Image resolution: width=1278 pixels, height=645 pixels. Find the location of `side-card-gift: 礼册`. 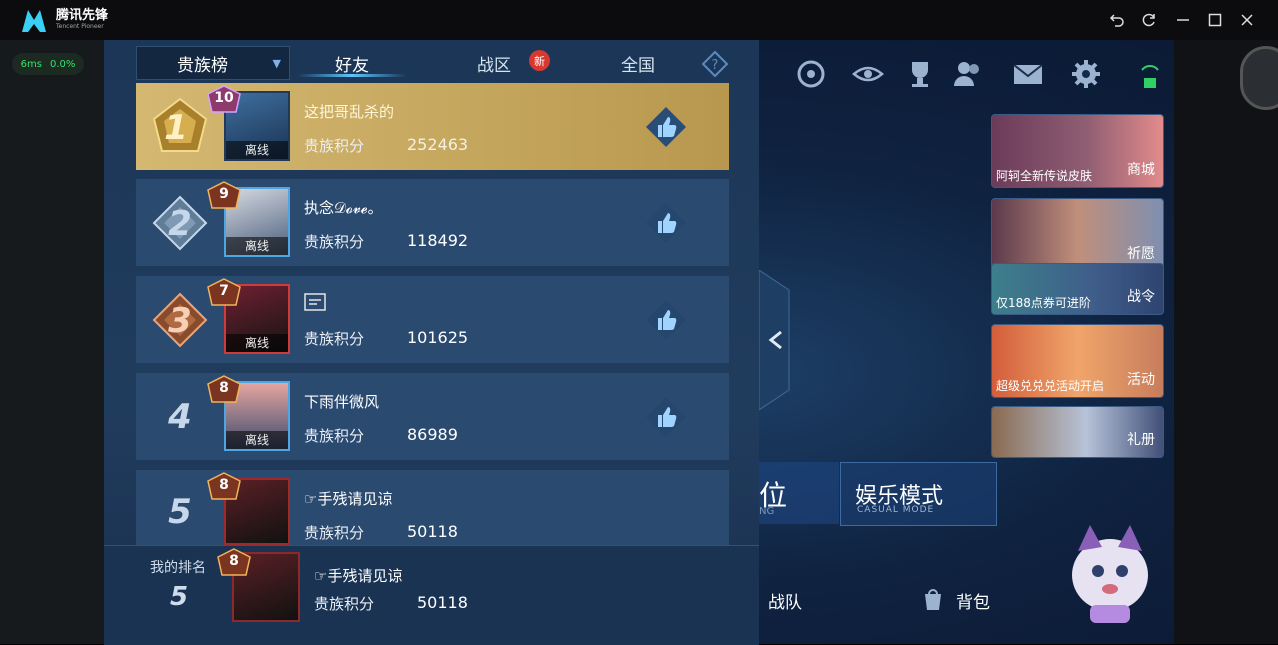

side-card-gift: 礼册 is located at coordinates (1077, 432).